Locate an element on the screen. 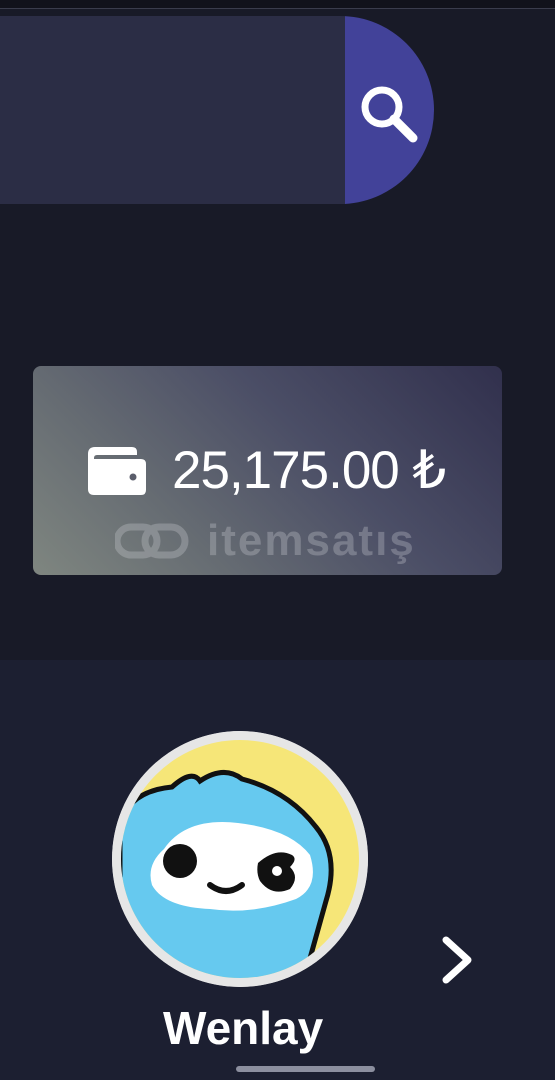 This screenshot has height=1080, width=555. avatar is located at coordinates (240, 859).